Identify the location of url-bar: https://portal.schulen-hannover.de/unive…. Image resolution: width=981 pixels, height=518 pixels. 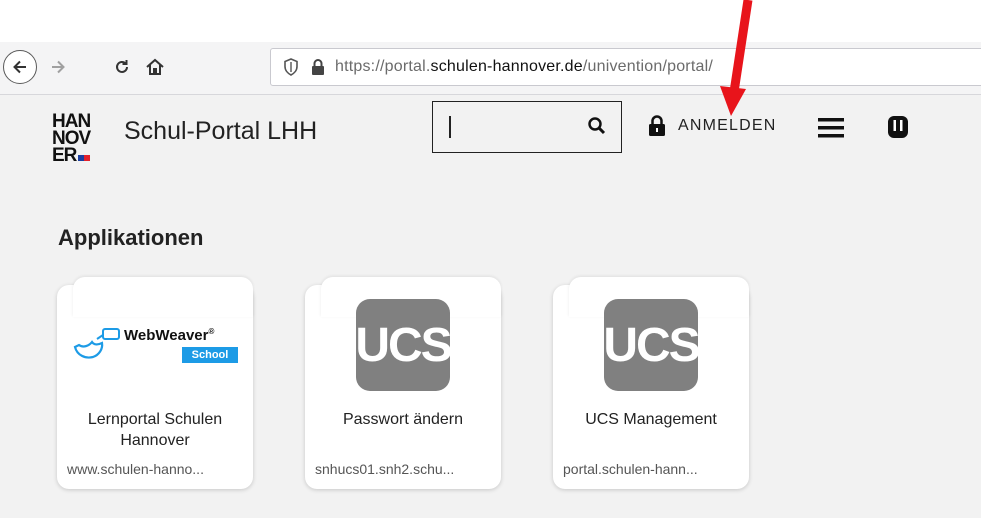
(625, 67).